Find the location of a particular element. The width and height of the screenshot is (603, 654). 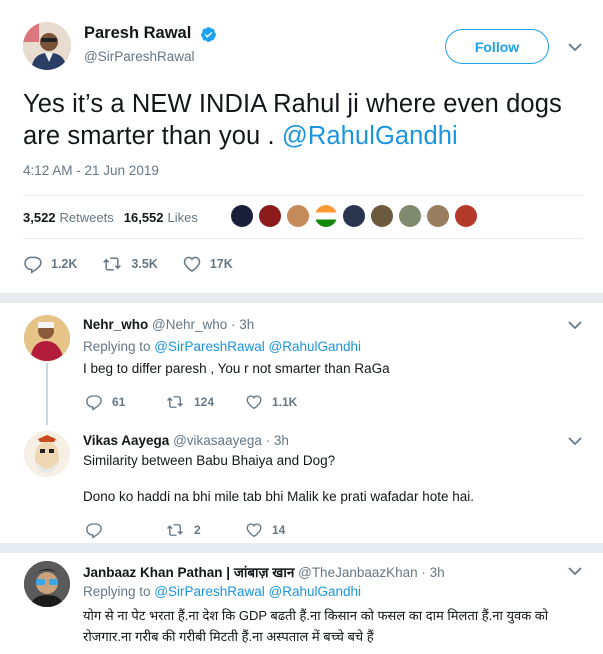

retweet-count: 124 is located at coordinates (204, 402).